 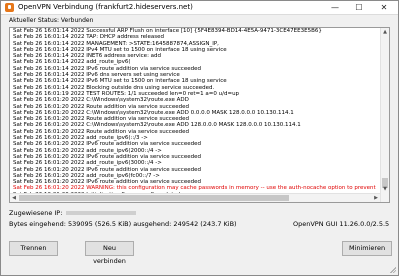 I want to click on reconnect-button: Neu verbinden, so click(x=109, y=253).